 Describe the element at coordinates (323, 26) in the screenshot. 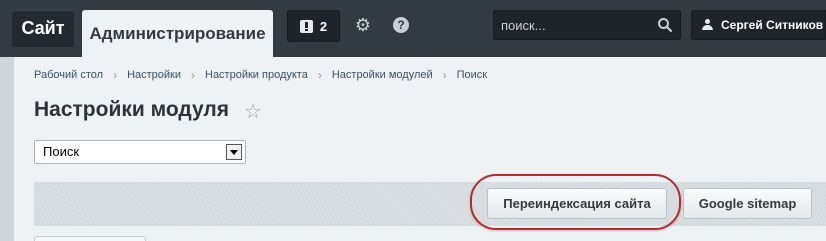

I see `notifications-count: 2` at that location.